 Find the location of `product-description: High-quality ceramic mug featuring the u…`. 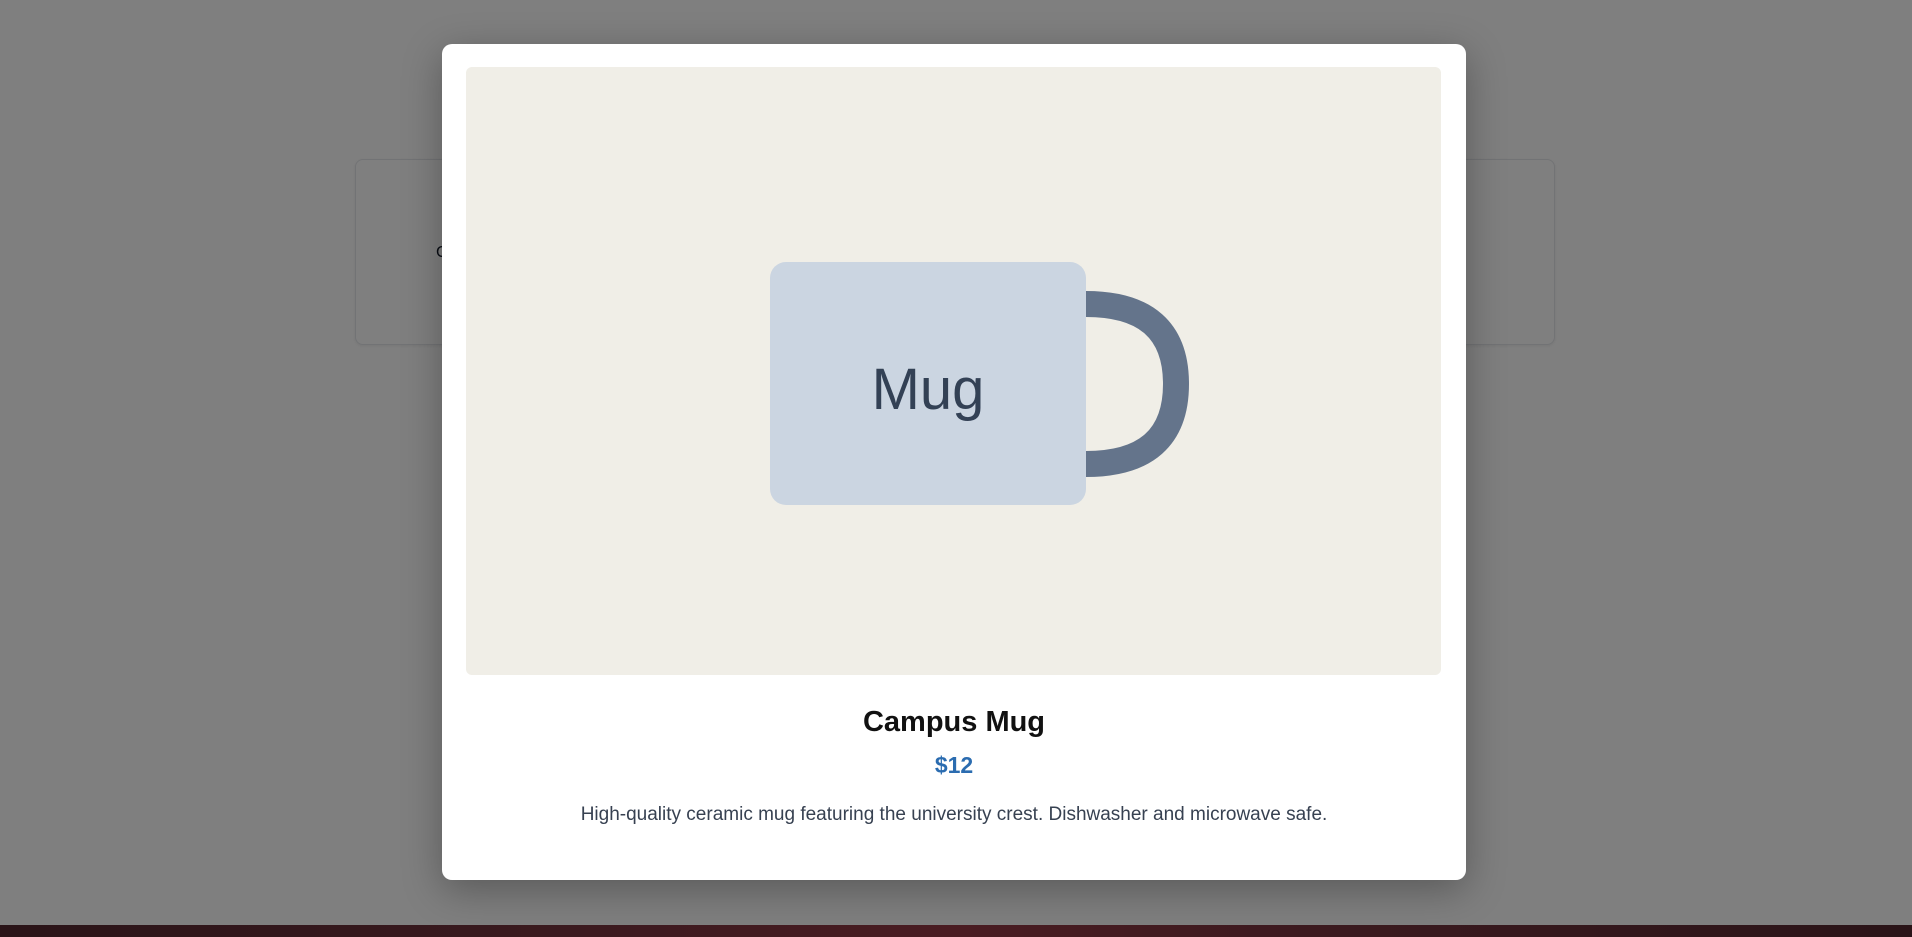

product-description: High-quality ceramic mug featuring the u… is located at coordinates (954, 814).